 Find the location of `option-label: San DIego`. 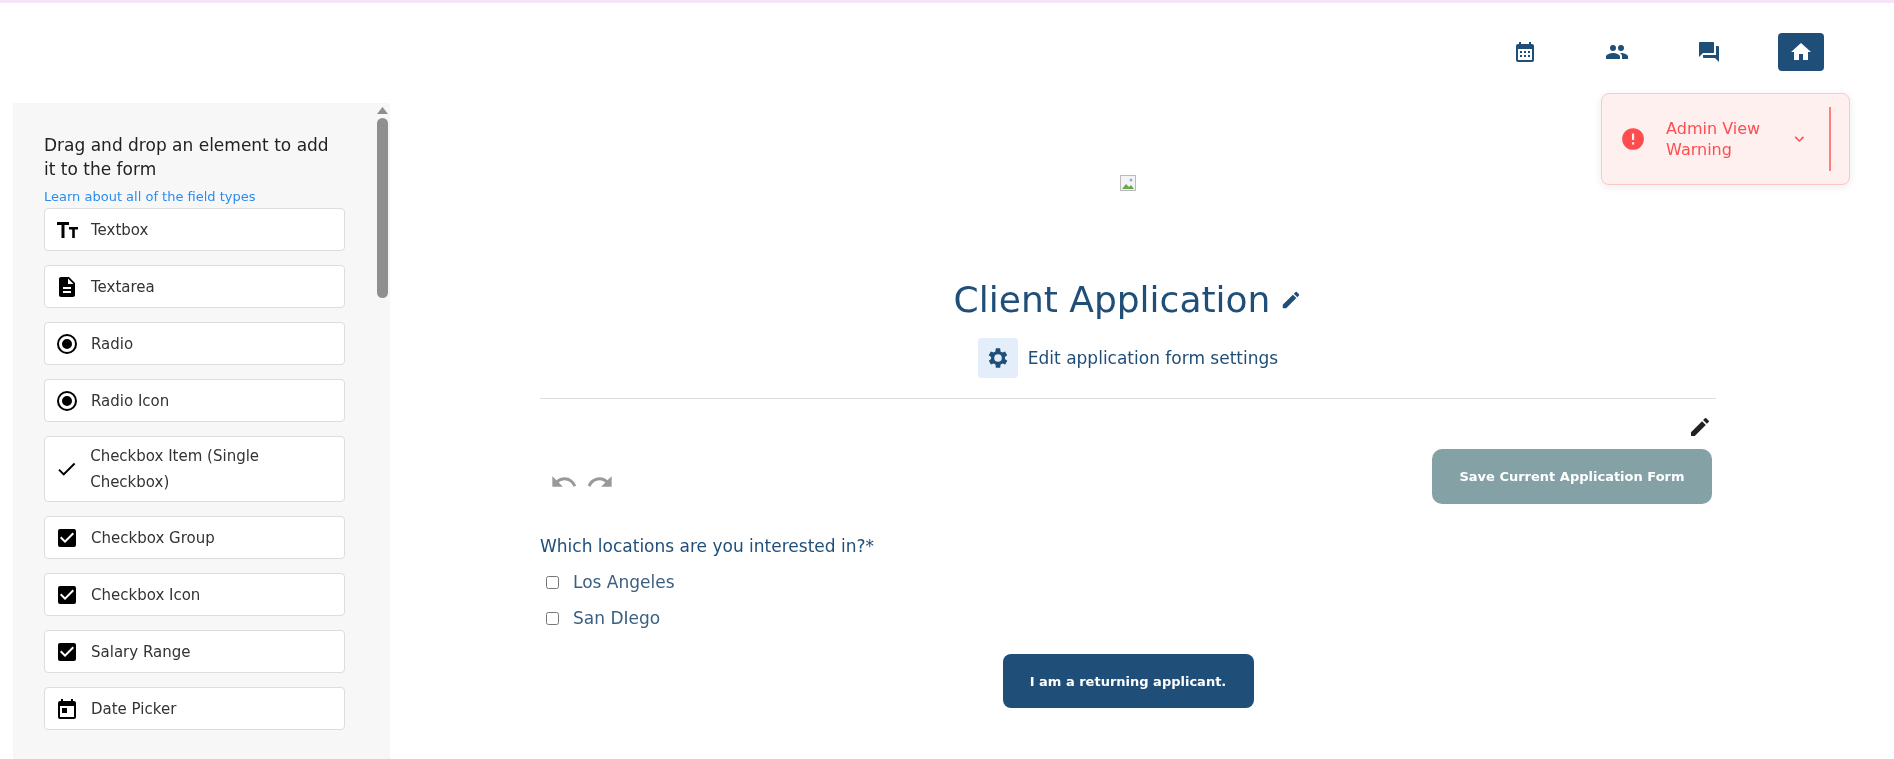

option-label: San DIego is located at coordinates (617, 618).